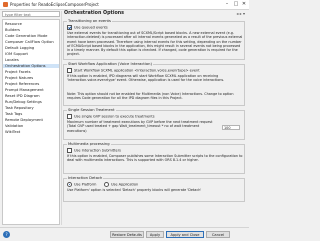  What do you see at coordinates (26, 36) in the screenshot?
I see `tree-item-code-generation-mode: Code Generation Mode` at bounding box center [26, 36].